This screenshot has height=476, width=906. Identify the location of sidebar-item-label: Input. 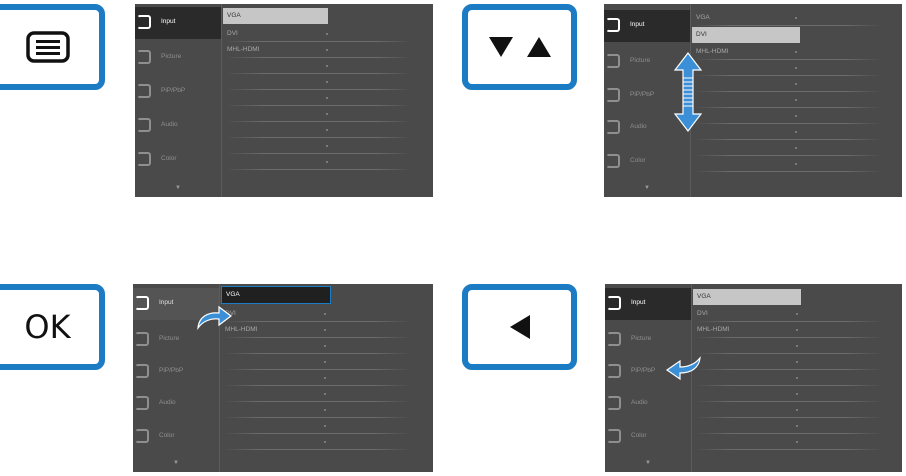
(638, 302).